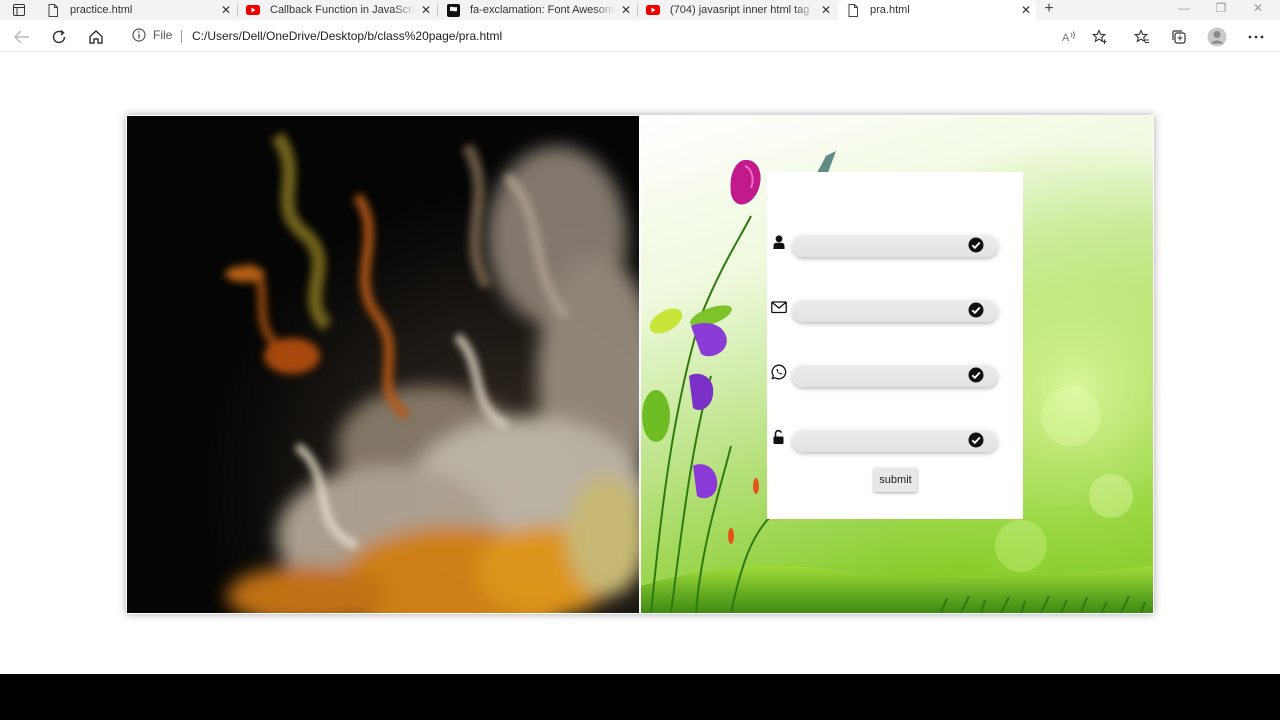 Image resolution: width=1280 pixels, height=720 pixels. Describe the element at coordinates (895, 440) in the screenshot. I see `password-row` at that location.